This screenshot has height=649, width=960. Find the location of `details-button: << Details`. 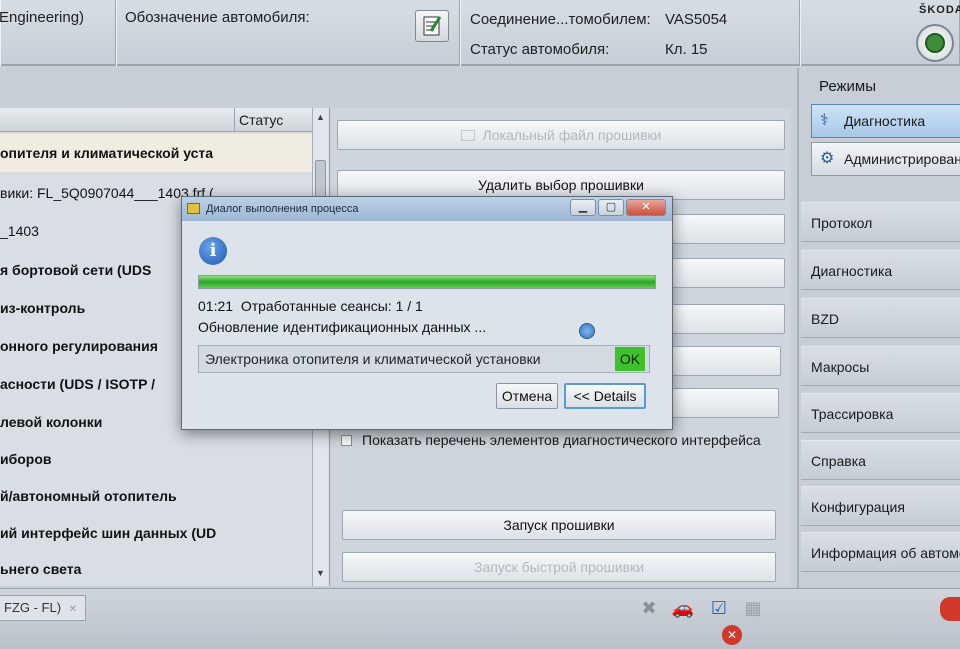

details-button: << Details is located at coordinates (605, 396).